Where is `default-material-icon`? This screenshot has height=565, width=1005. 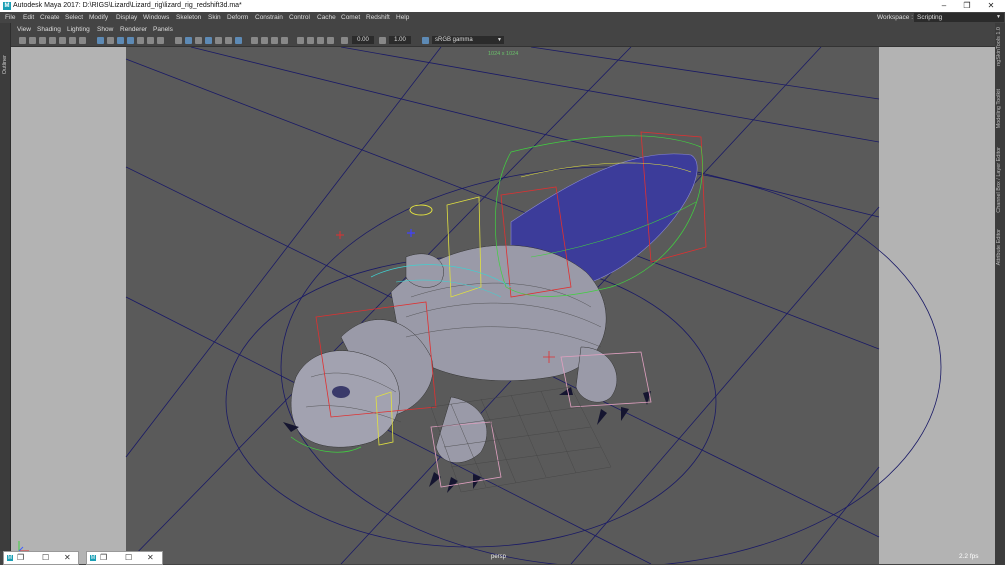 default-material-icon is located at coordinates (198, 40).